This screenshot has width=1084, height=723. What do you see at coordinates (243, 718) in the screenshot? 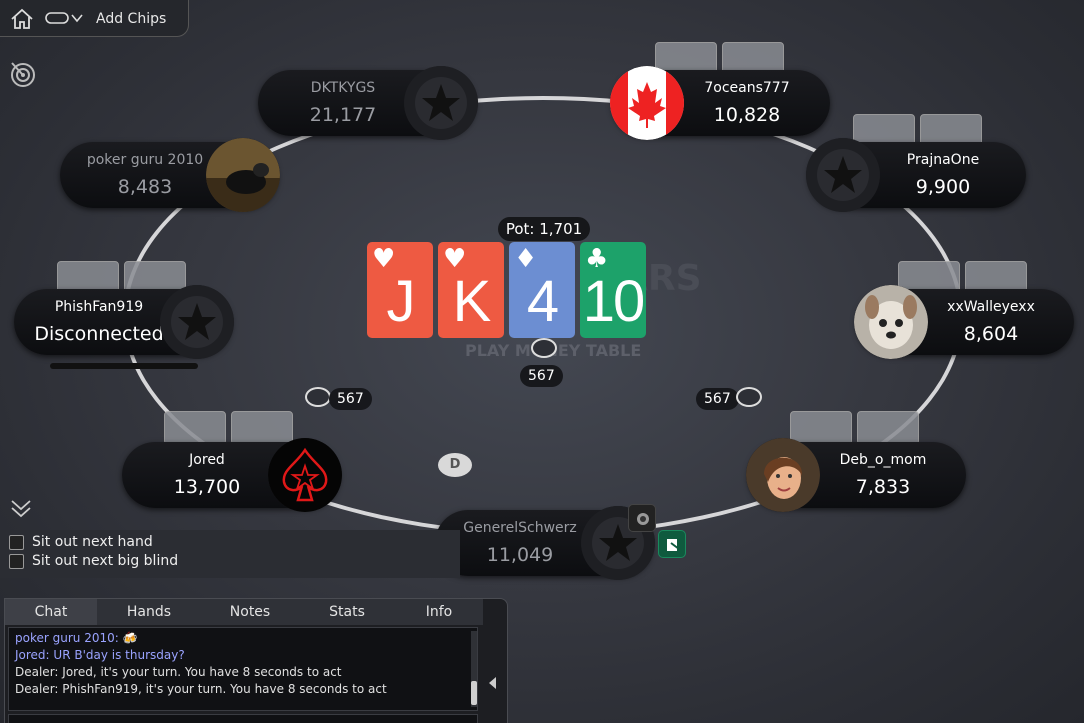
I see `chat-input` at bounding box center [243, 718].